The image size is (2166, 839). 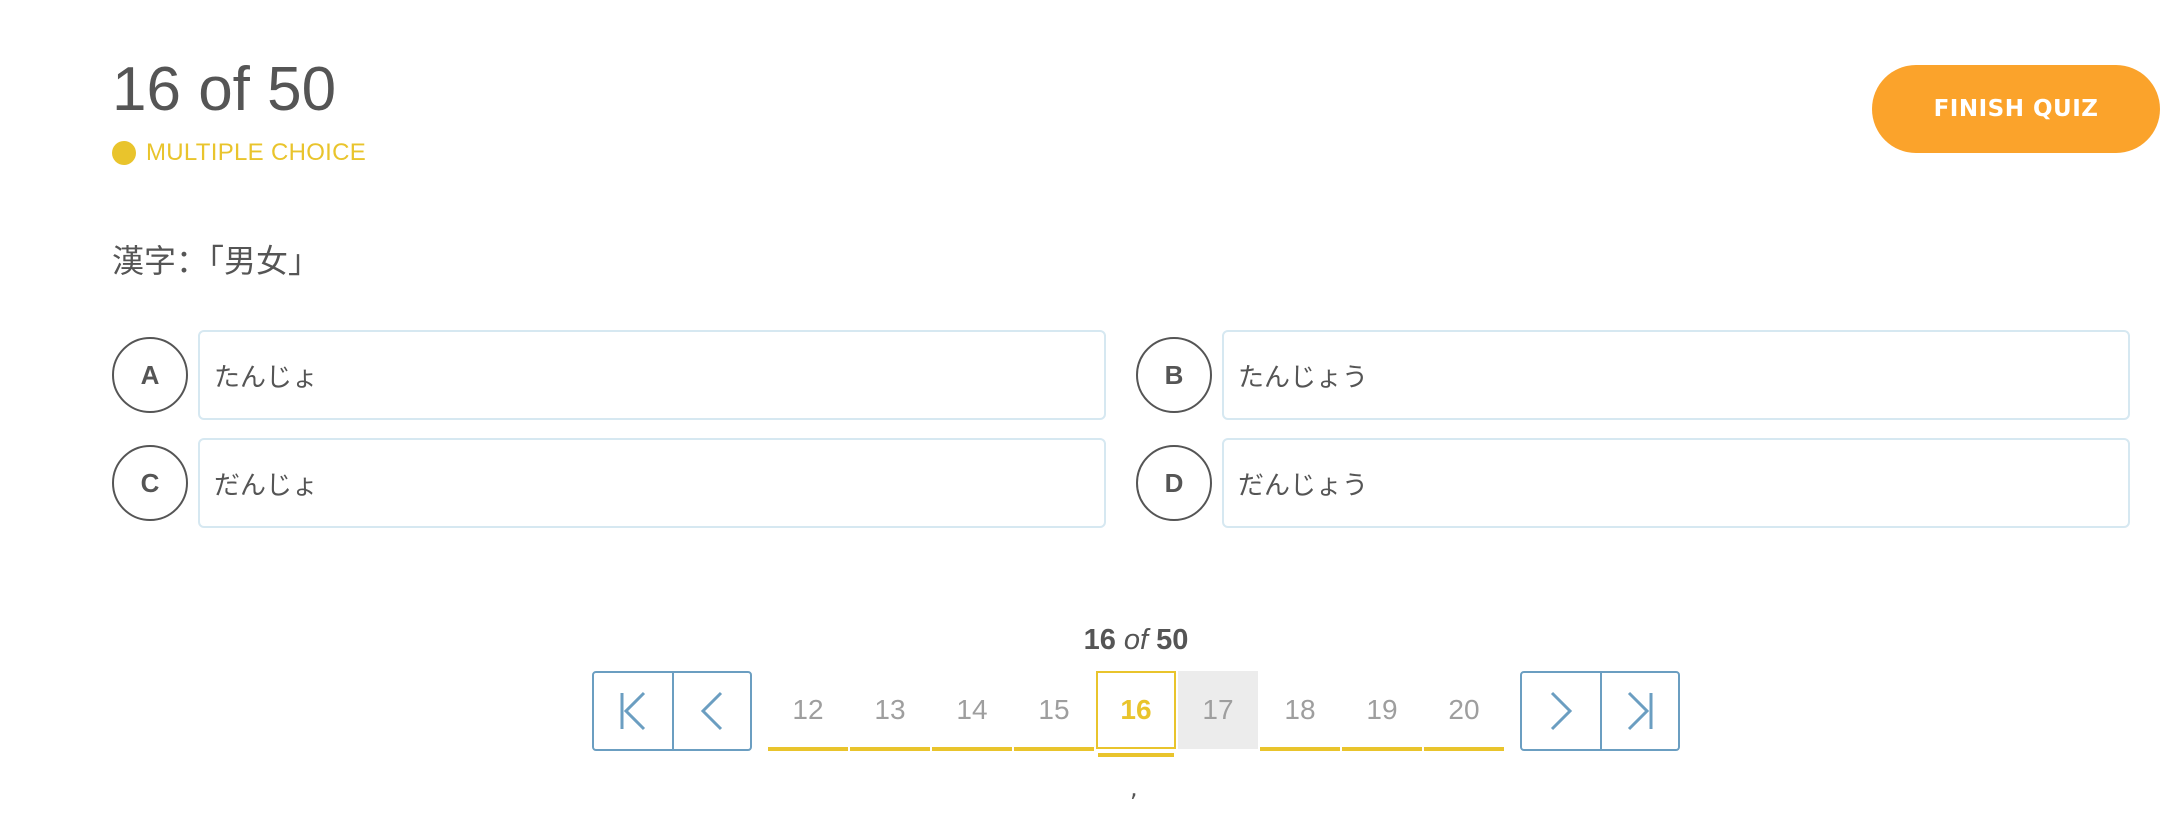 What do you see at coordinates (1382, 711) in the screenshot?
I see `page-button-19: 19` at bounding box center [1382, 711].